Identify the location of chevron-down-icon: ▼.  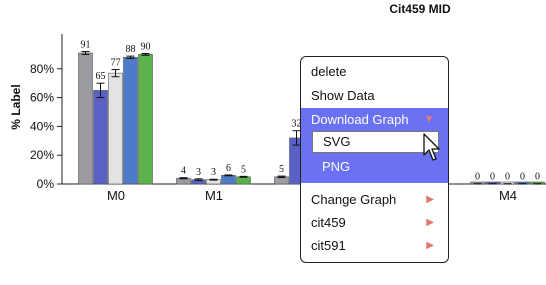
(429, 119).